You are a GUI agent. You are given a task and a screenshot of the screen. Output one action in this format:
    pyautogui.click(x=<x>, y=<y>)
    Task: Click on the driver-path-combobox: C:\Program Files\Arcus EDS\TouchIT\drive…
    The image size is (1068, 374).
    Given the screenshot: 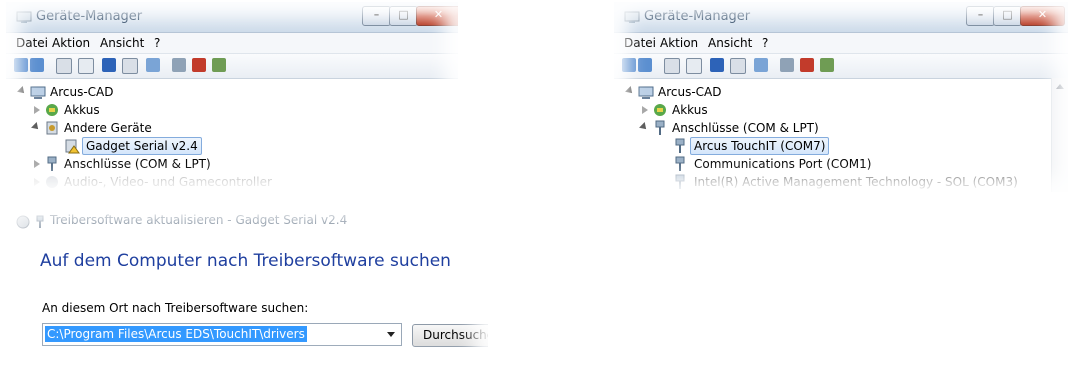 What is the action you would take?
    pyautogui.click(x=222, y=334)
    